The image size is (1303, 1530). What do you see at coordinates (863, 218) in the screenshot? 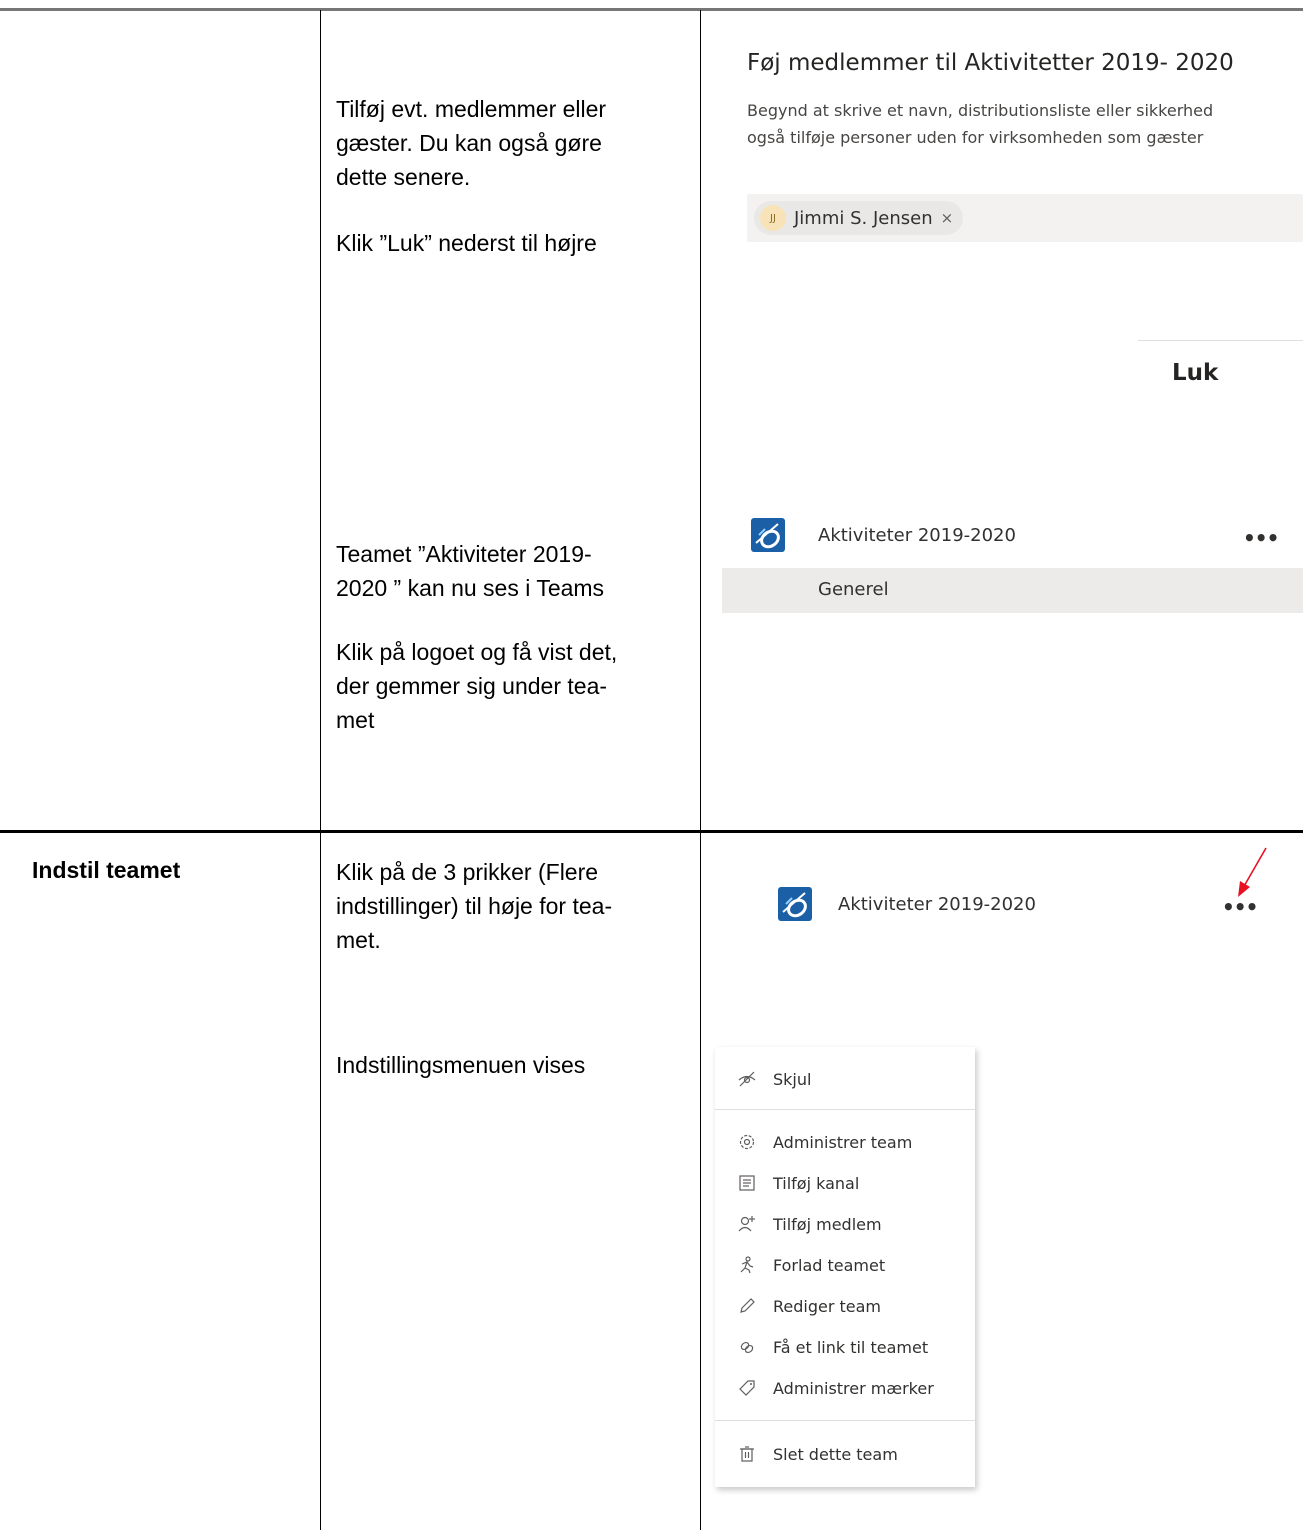
I see `member-chip-name: Jimmi S. Jensen` at bounding box center [863, 218].